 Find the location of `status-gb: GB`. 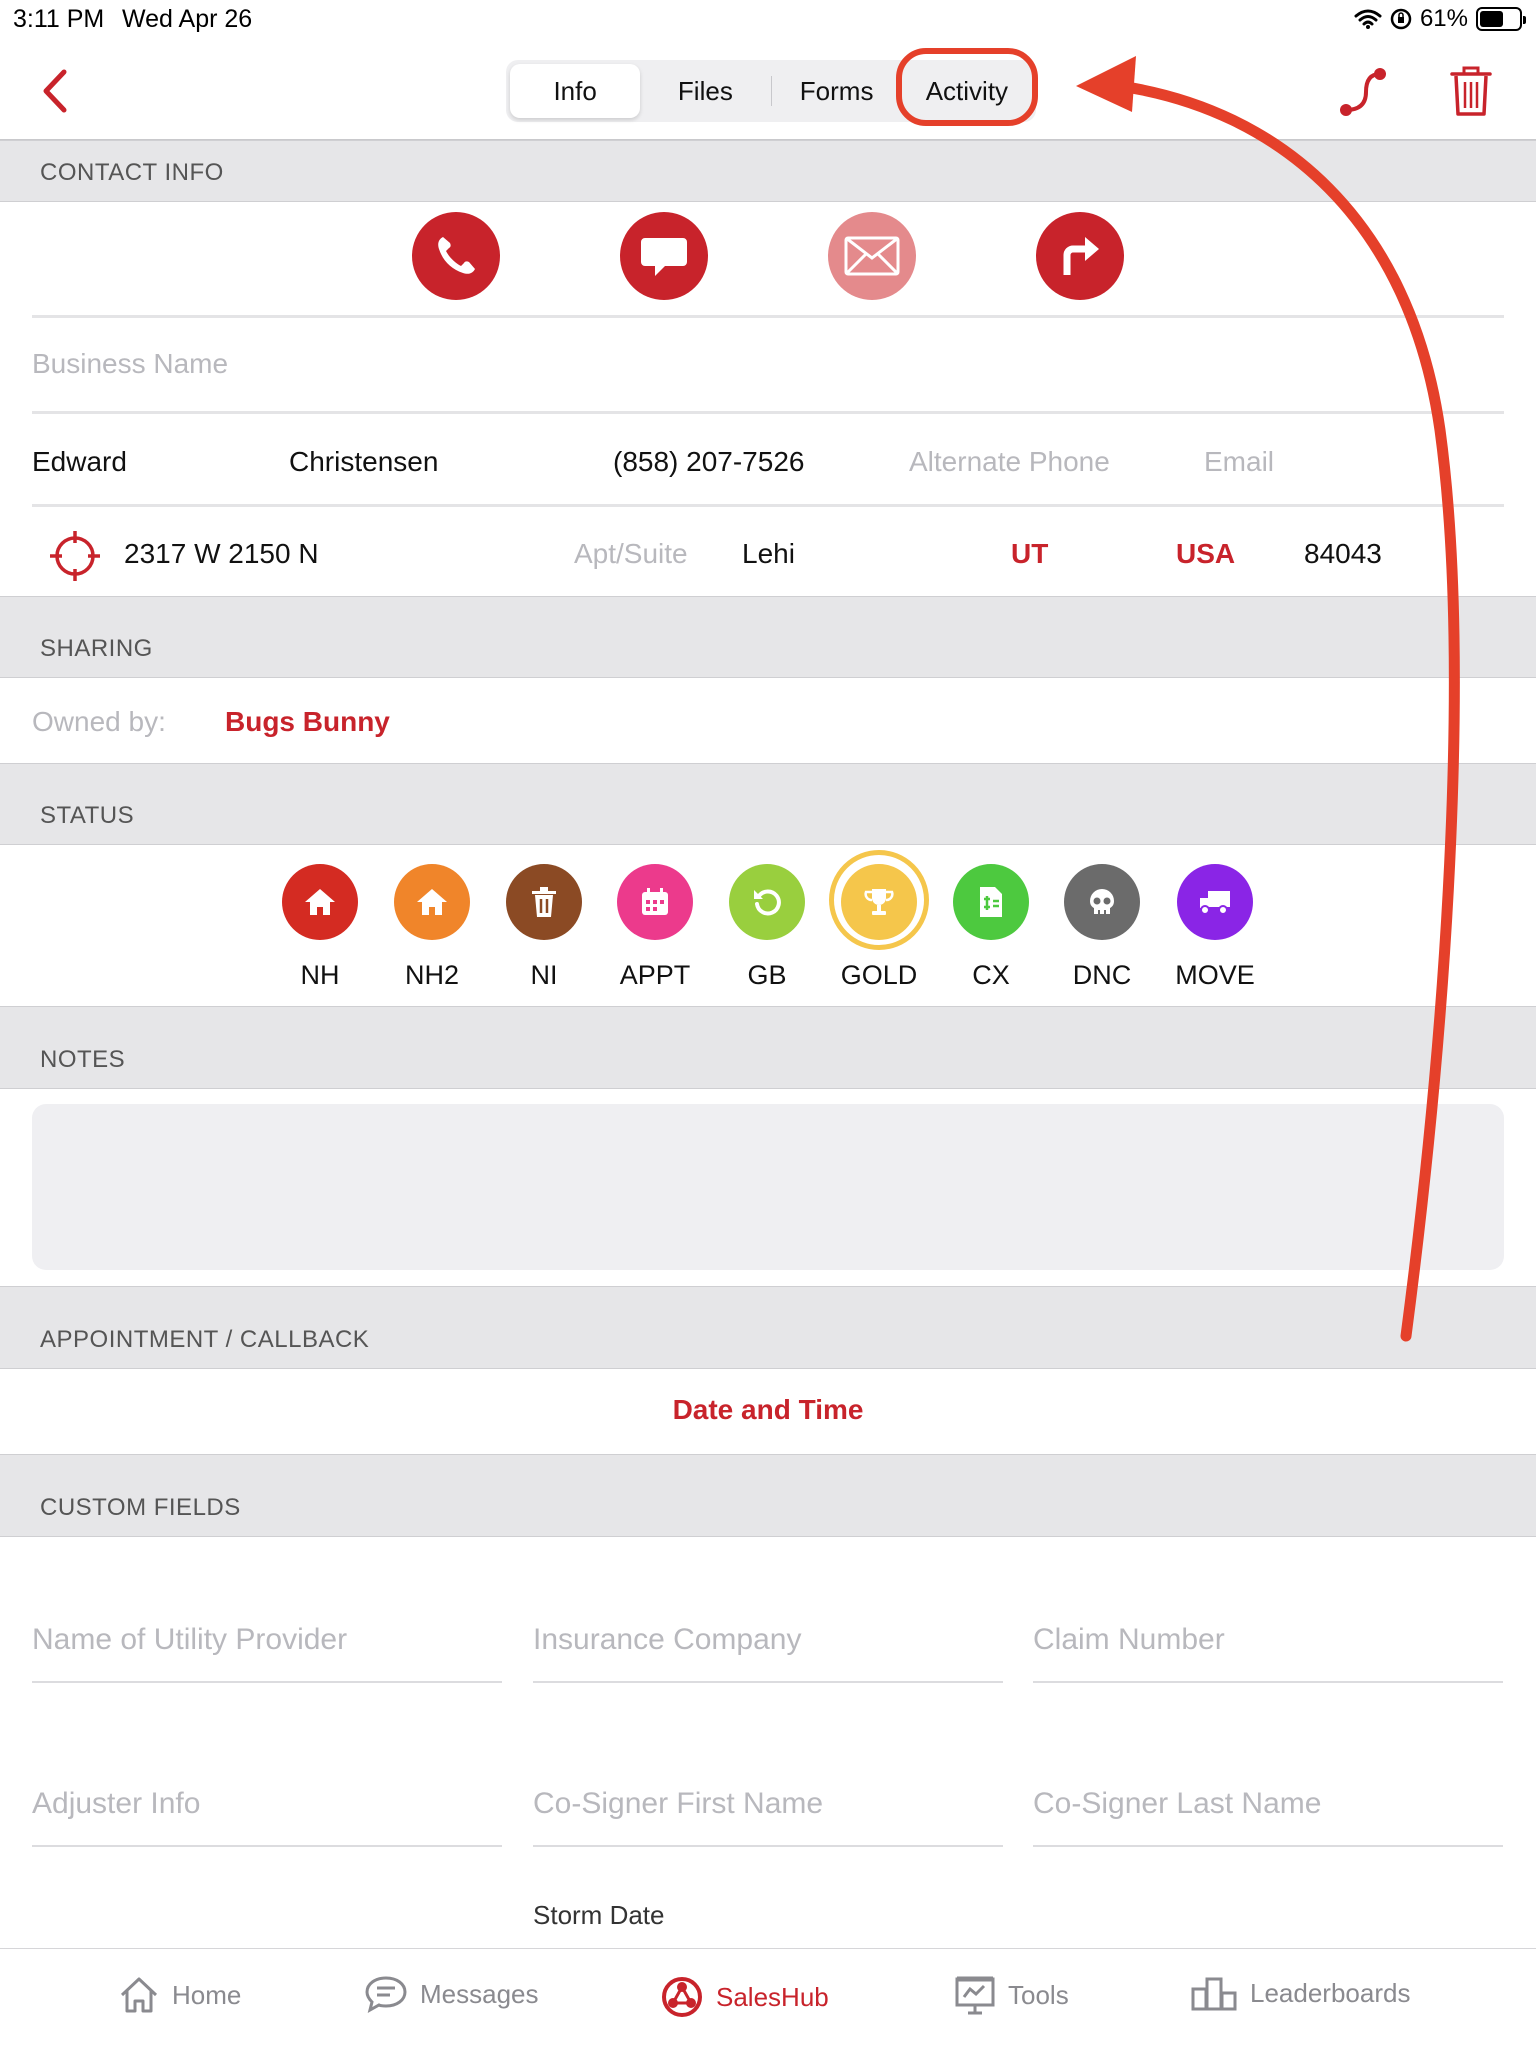

status-gb: GB is located at coordinates (767, 934).